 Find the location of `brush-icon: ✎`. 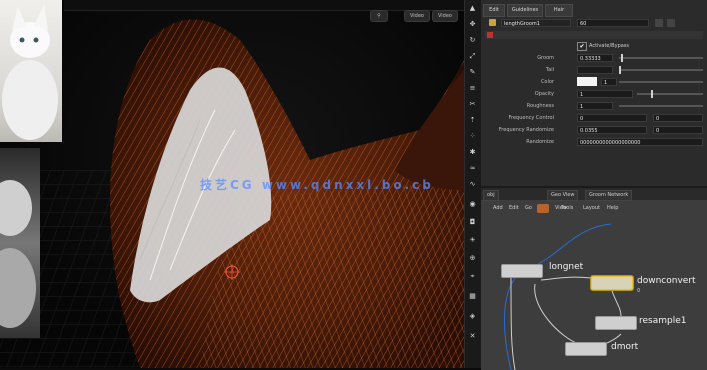

brush-icon: ✎ is located at coordinates (472, 72).